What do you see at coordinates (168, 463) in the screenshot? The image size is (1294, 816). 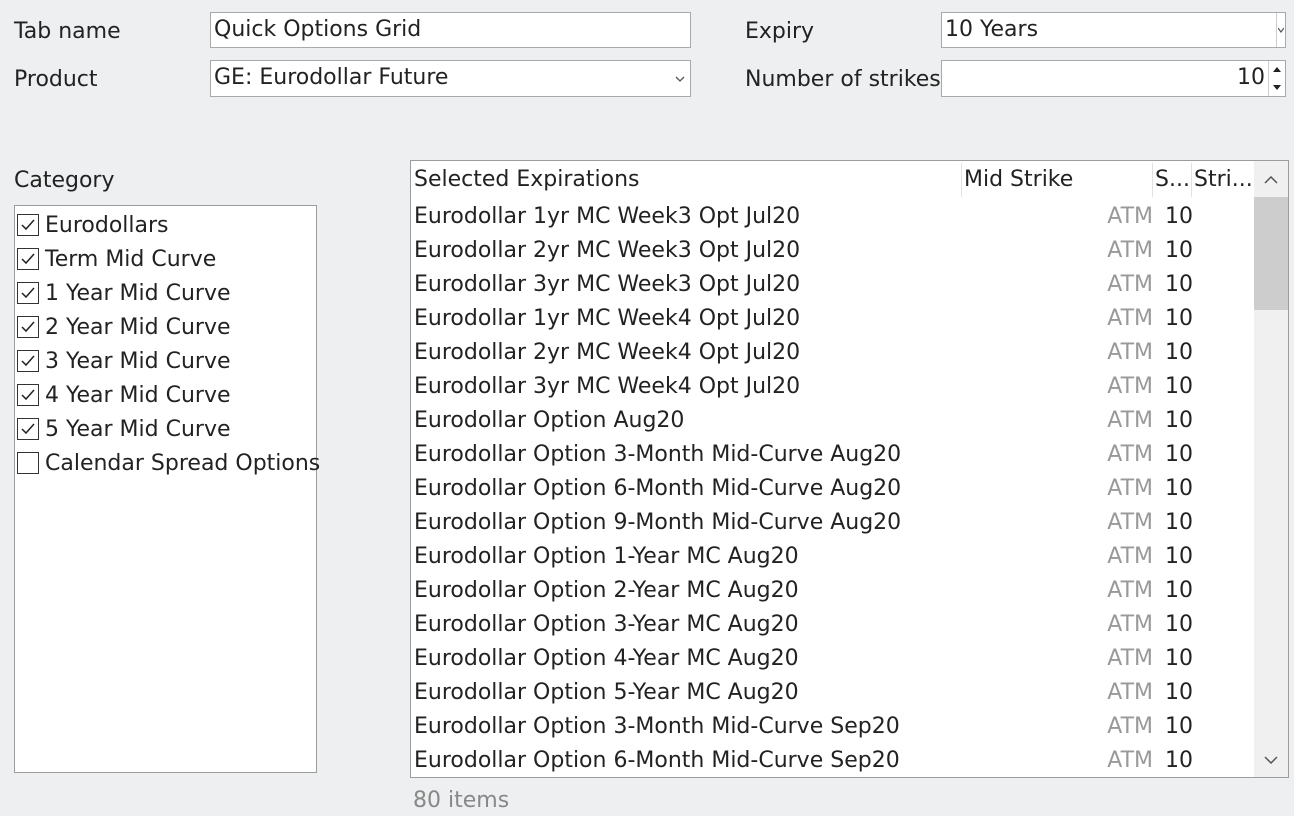 I see `category-item: Calendar Spread Options` at bounding box center [168, 463].